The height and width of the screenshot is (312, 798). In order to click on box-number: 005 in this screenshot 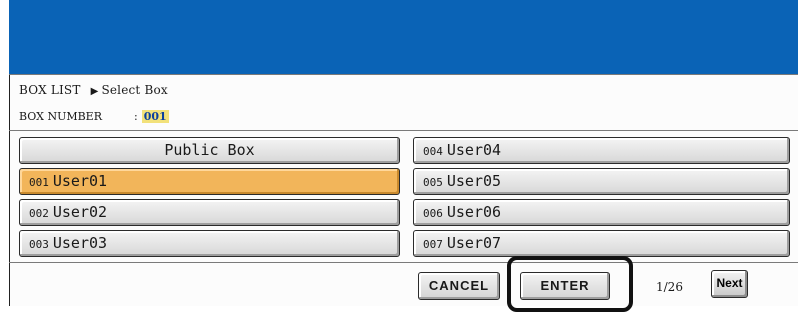, I will do `click(433, 182)`.